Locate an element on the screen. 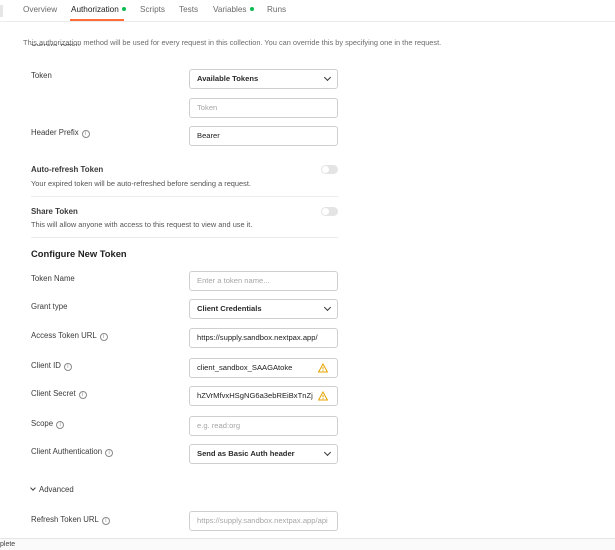  advanced-toggle: Advanced is located at coordinates (52, 489).